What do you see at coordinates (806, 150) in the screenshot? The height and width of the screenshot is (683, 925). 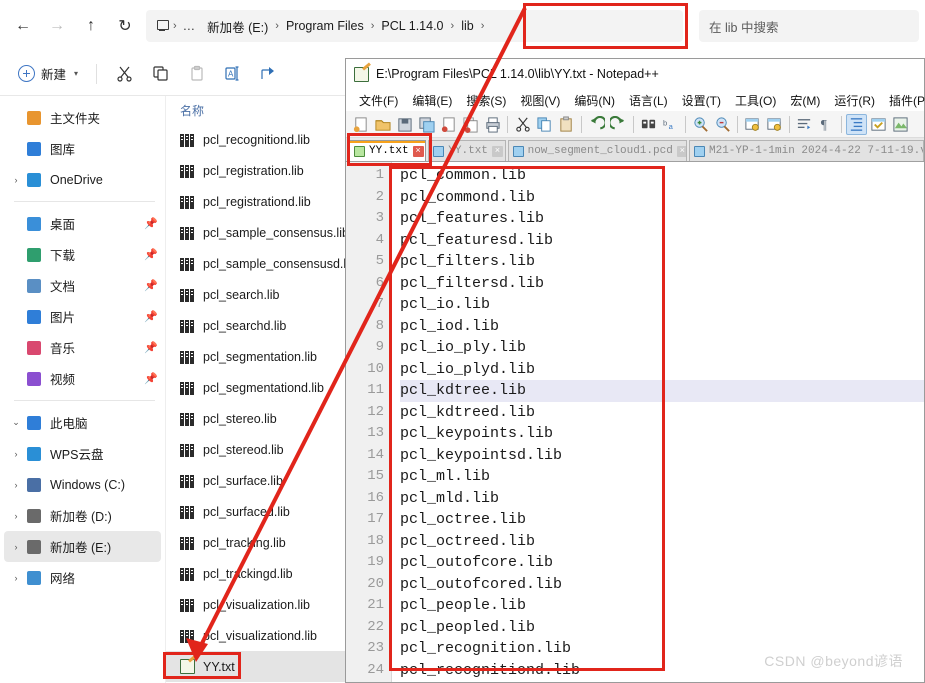 I see `editor-tab-3: M21-YP-1-1min 2024-4-22 7-11-19.vgi×` at bounding box center [806, 150].